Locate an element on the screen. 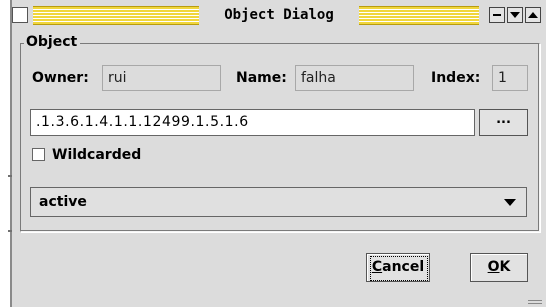  ok-label: K is located at coordinates (505, 267).